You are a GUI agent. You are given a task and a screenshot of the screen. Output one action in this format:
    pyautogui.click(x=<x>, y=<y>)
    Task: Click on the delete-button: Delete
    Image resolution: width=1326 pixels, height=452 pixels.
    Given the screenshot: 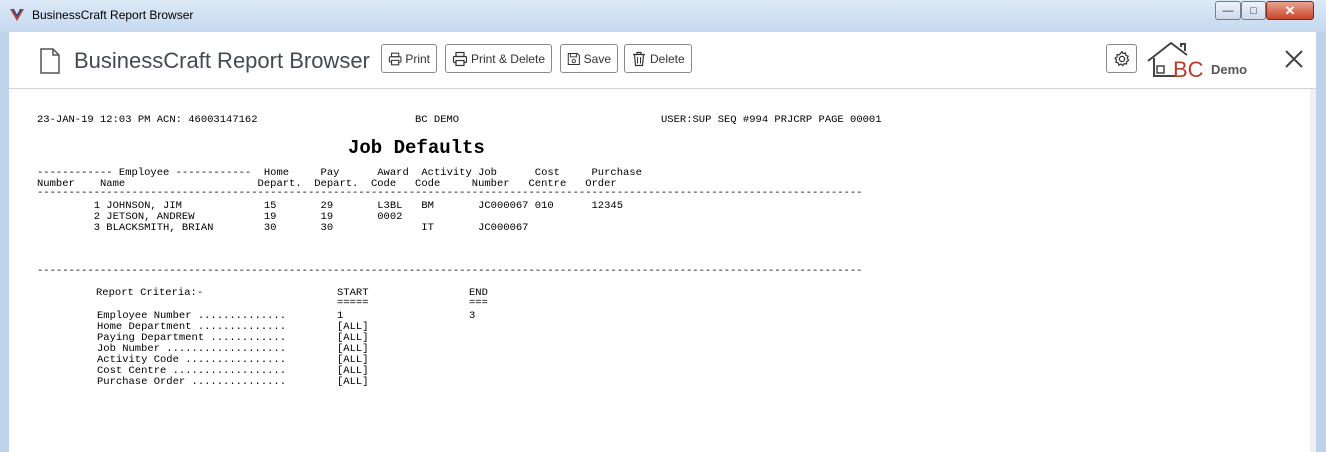 What is the action you would take?
    pyautogui.click(x=658, y=58)
    